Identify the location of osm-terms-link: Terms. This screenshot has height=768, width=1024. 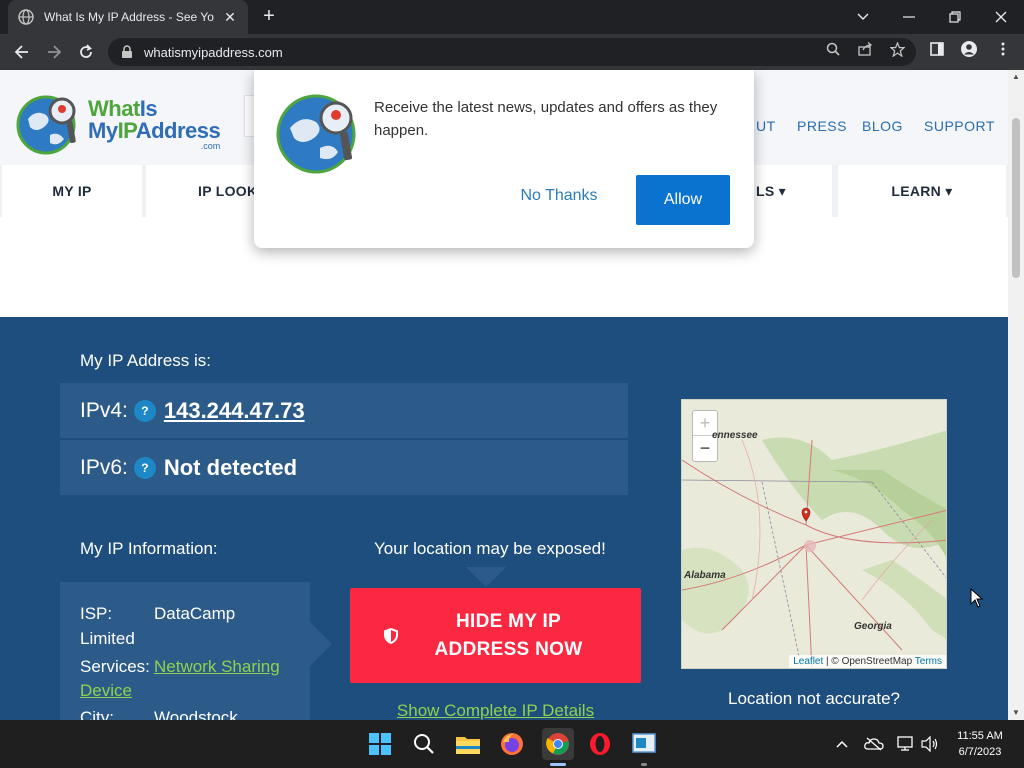
(928, 661).